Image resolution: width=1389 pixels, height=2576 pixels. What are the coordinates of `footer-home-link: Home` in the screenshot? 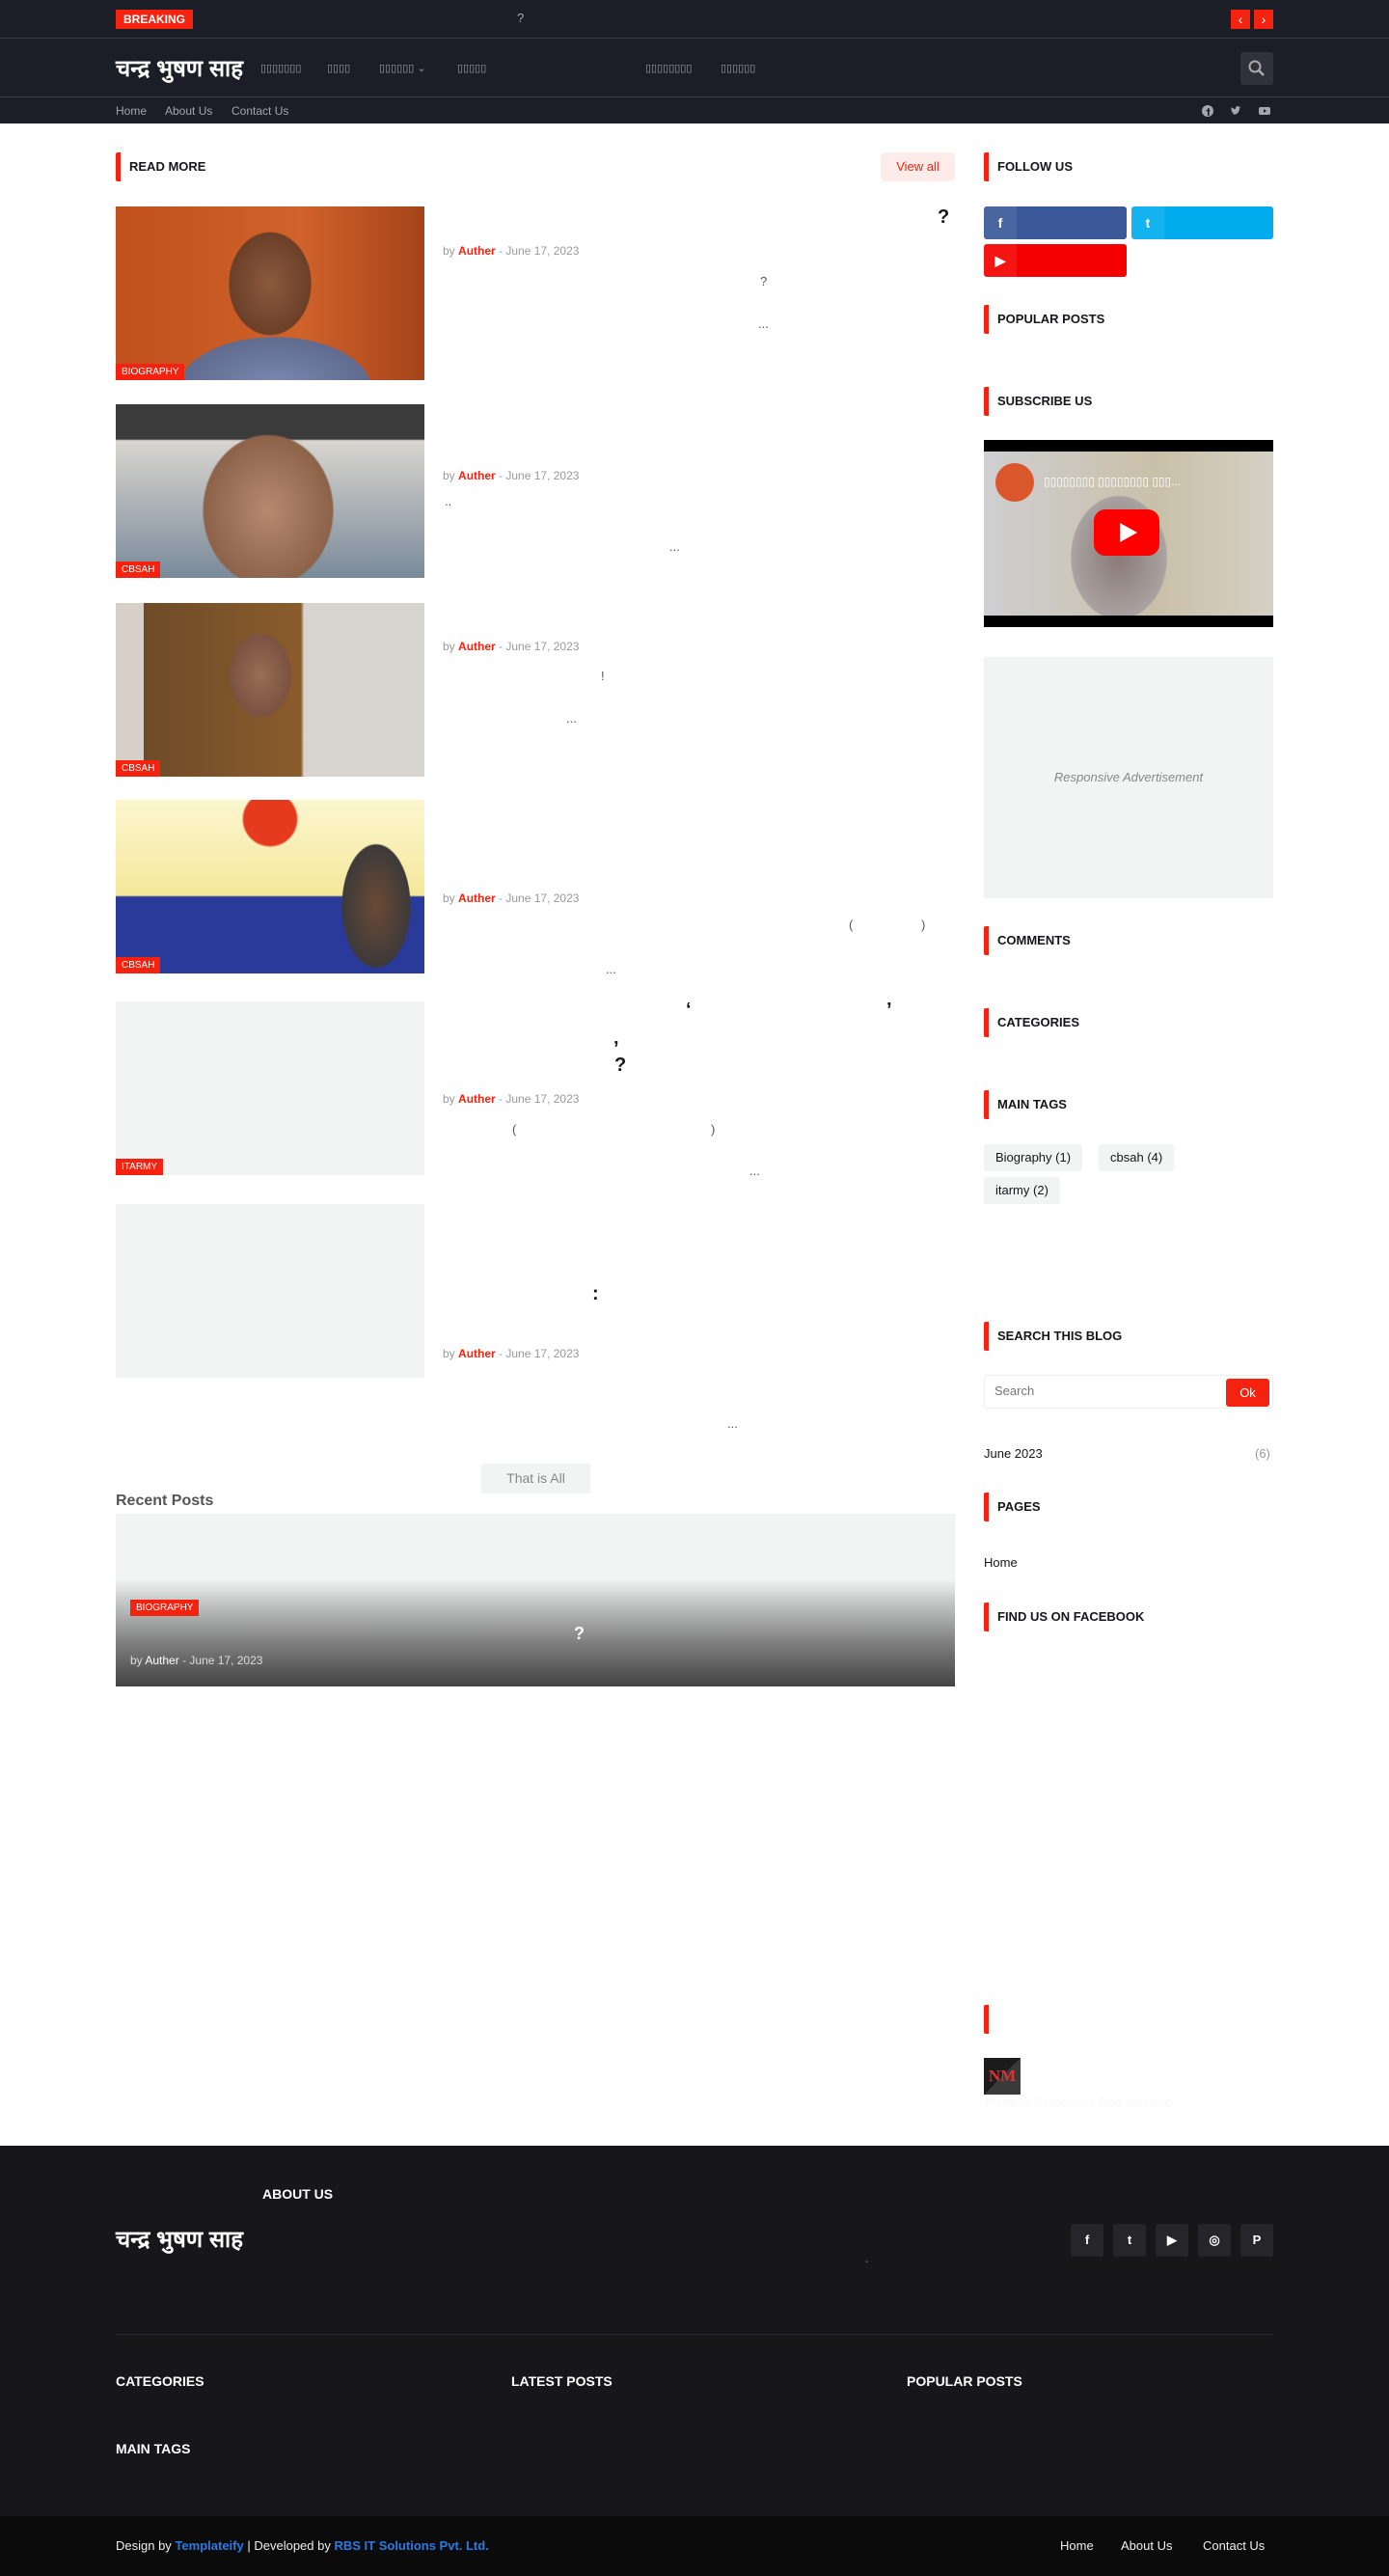 It's located at (1077, 2546).